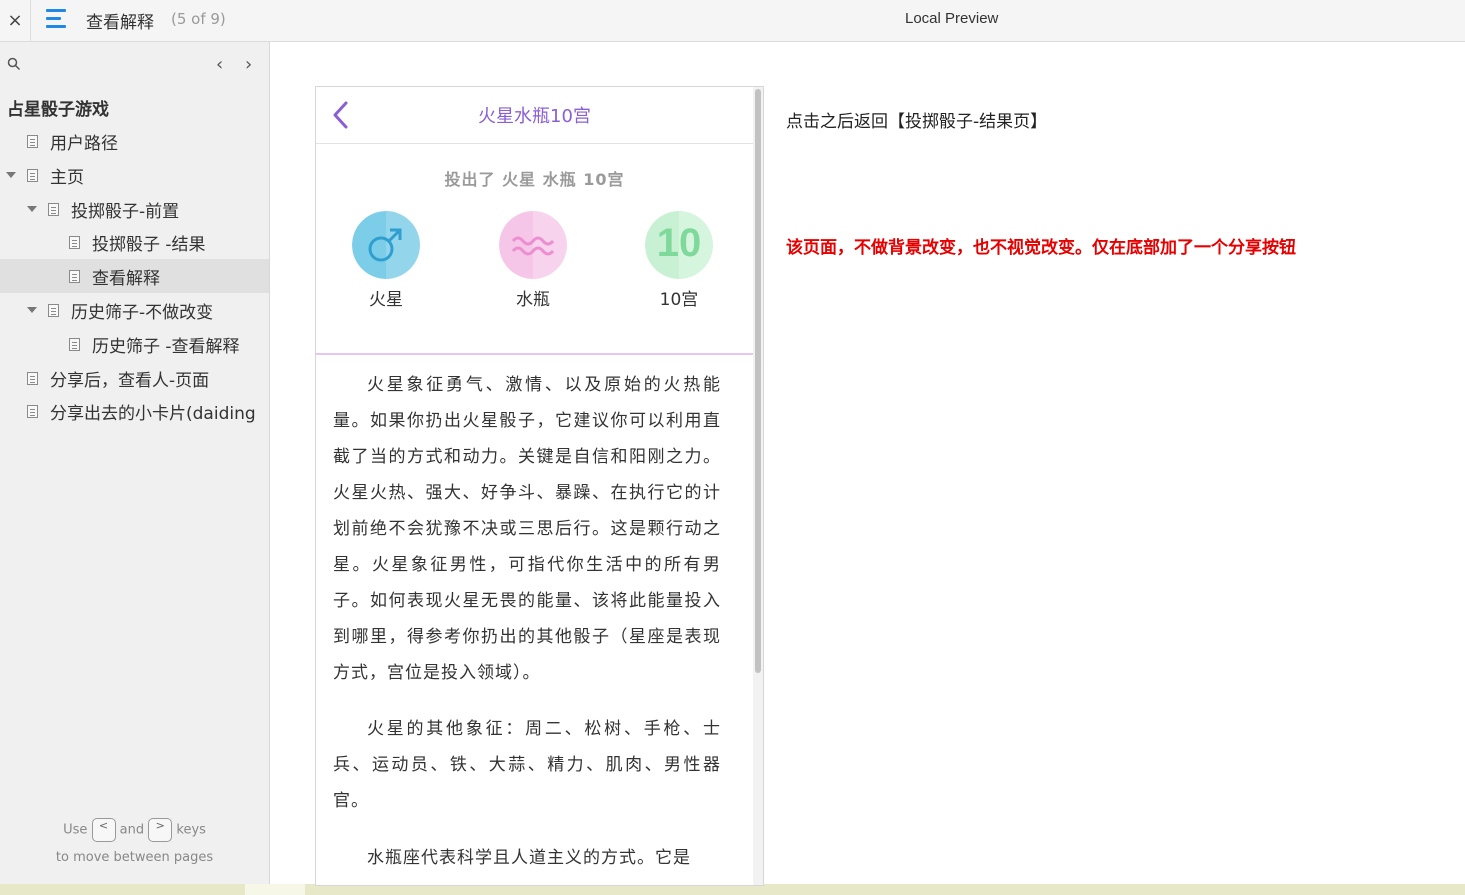  I want to click on menu-icon, so click(58, 20).